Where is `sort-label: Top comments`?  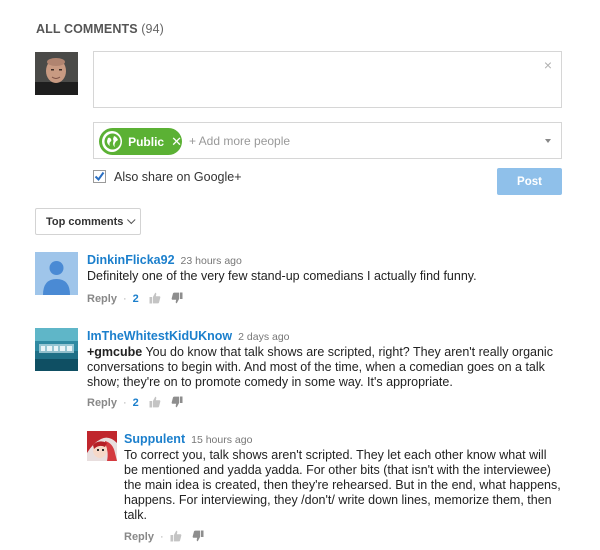 sort-label: Top comments is located at coordinates (85, 221).